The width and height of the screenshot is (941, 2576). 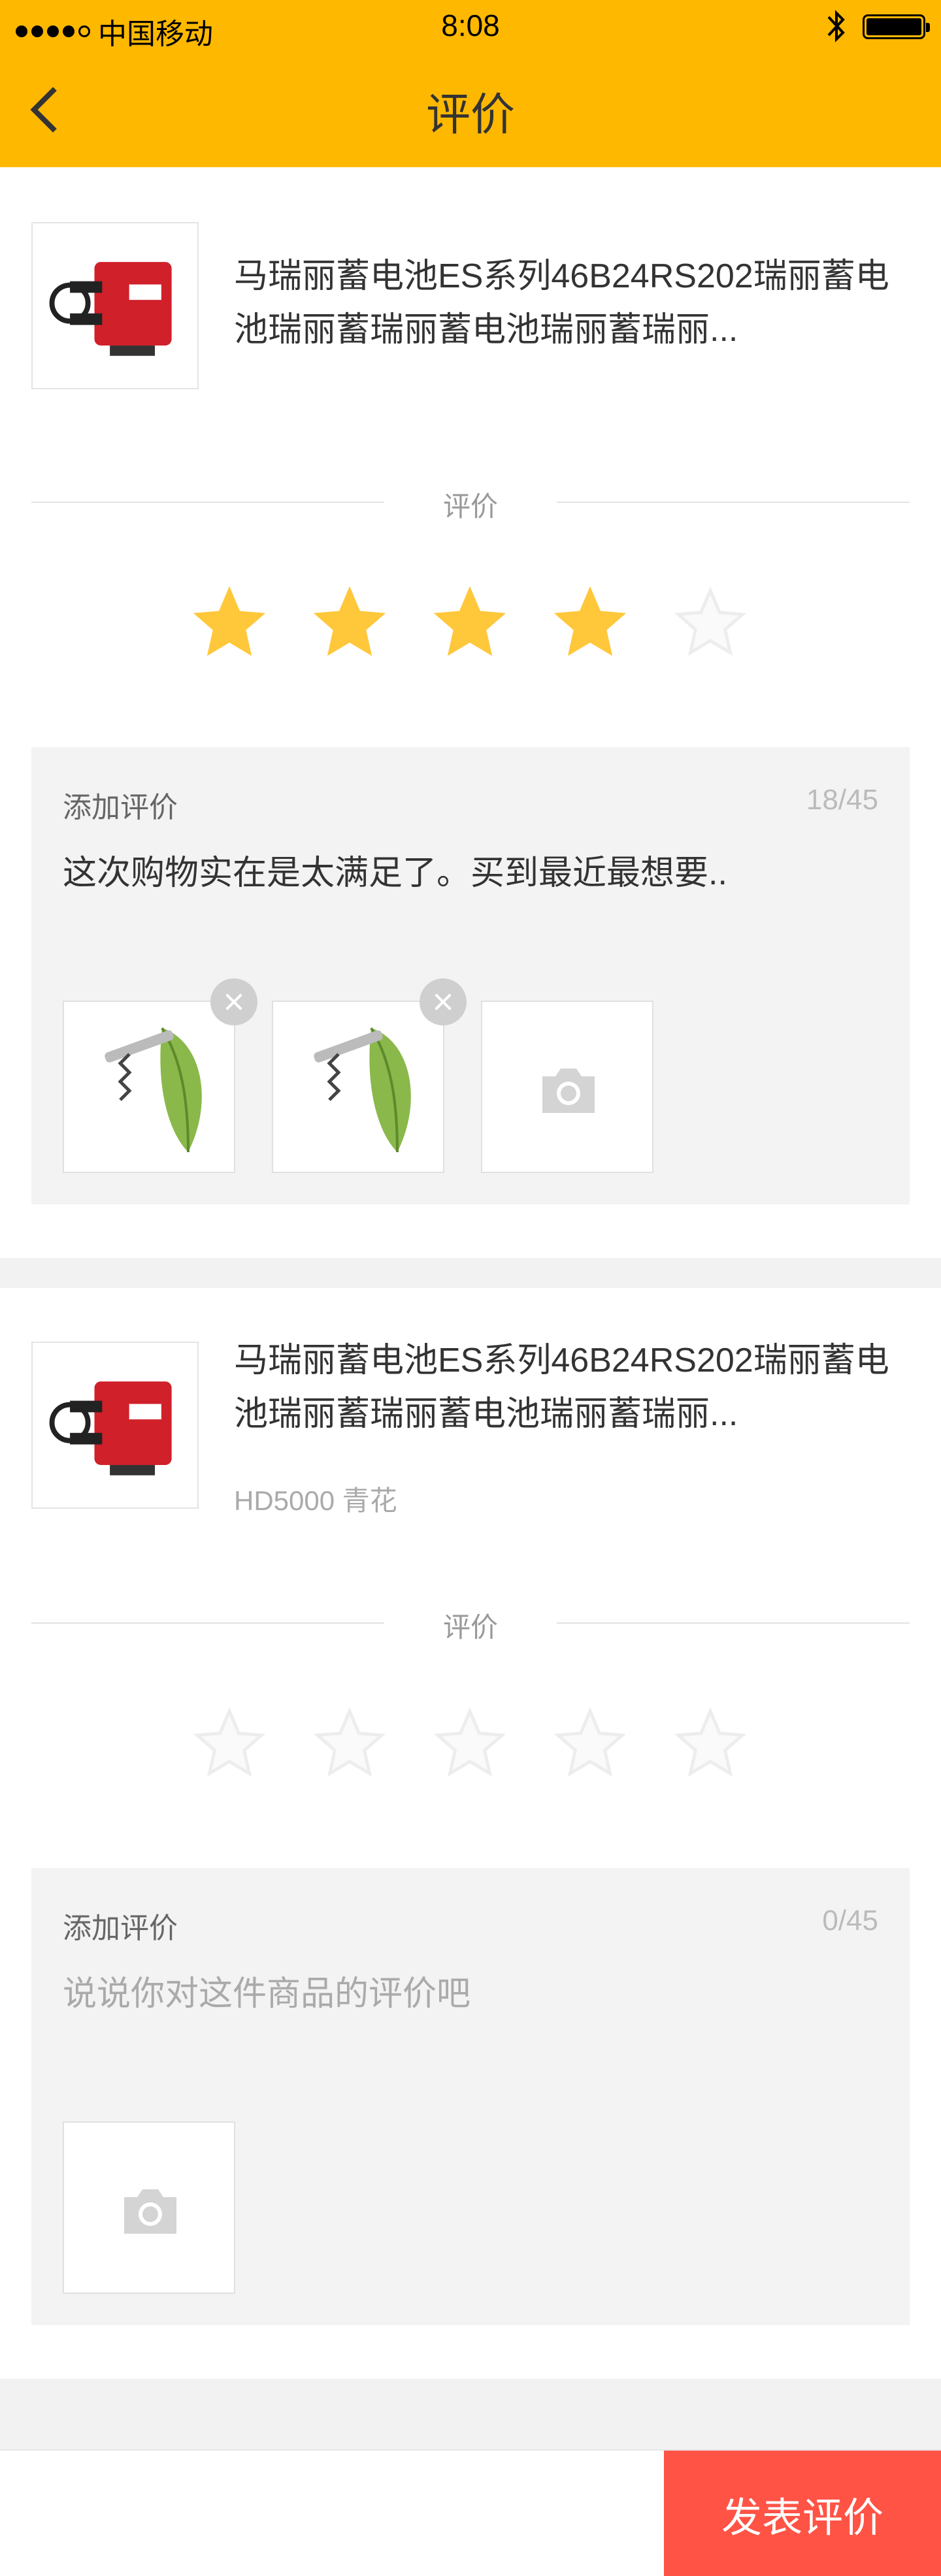 I want to click on review-char-count: 0/45, so click(x=850, y=1921).